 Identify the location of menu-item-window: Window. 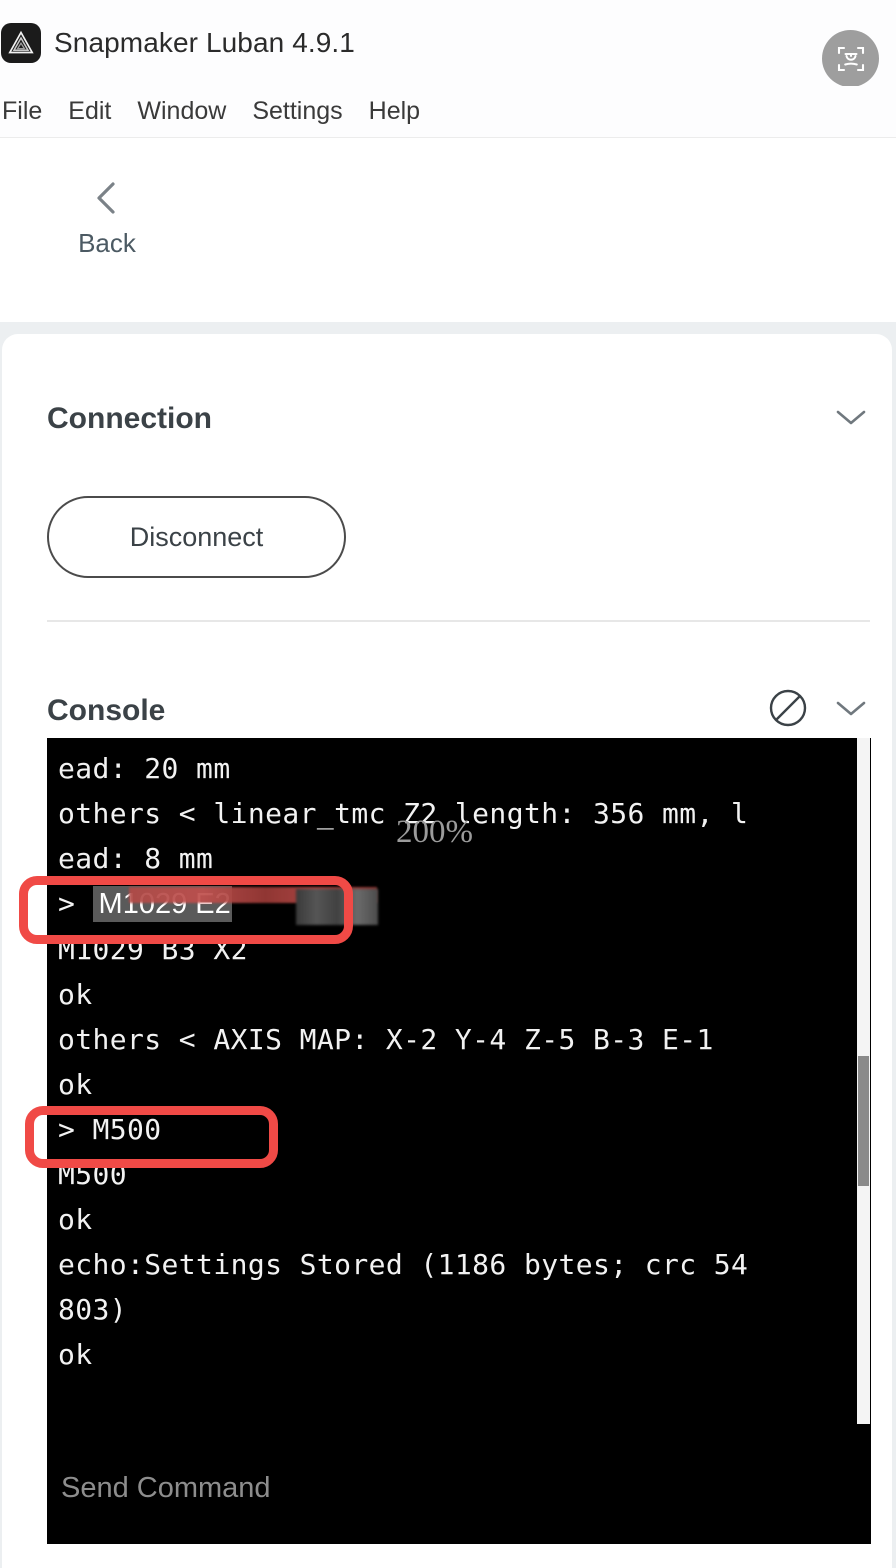
(181, 111).